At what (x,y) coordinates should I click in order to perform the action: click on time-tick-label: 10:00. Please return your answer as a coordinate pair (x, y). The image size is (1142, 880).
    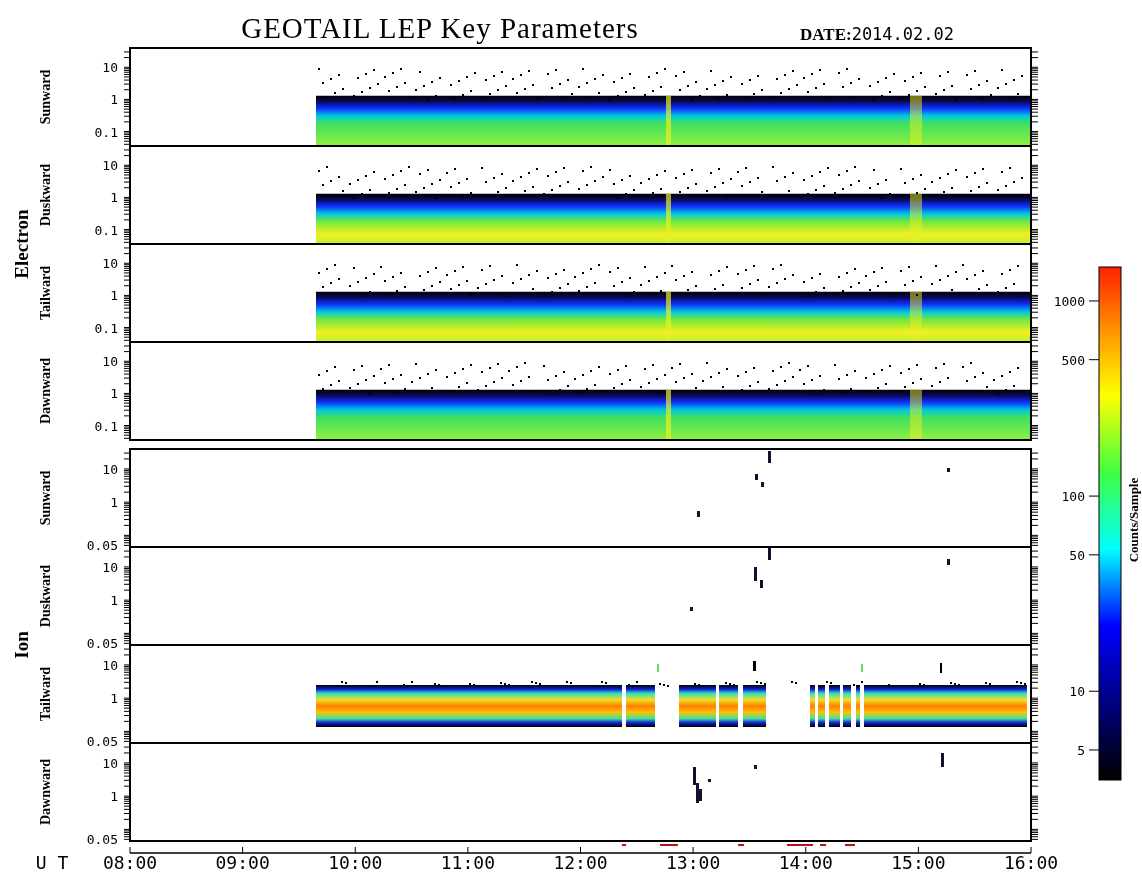
    Looking at the image, I should click on (355, 862).